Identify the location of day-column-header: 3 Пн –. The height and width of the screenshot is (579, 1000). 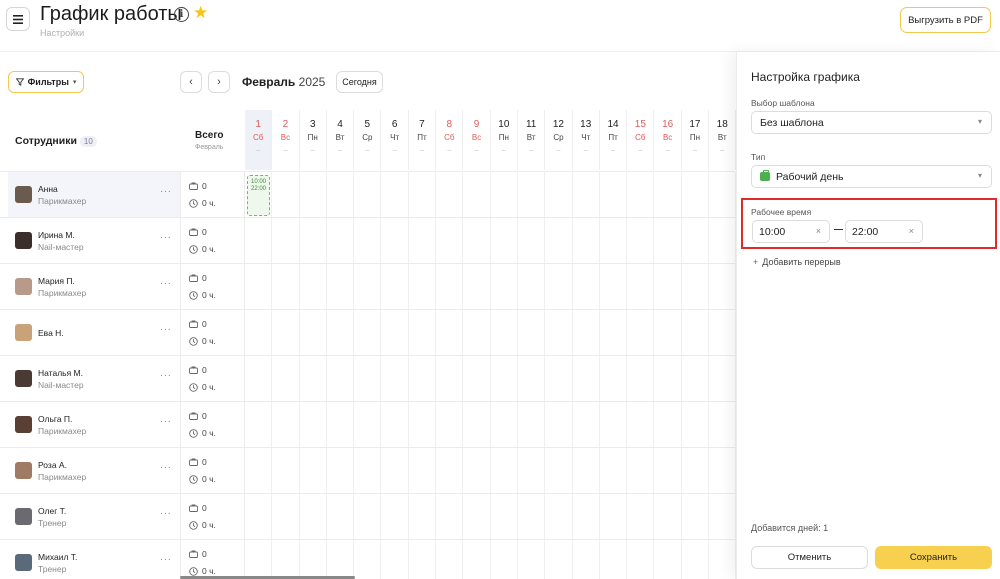
(313, 140).